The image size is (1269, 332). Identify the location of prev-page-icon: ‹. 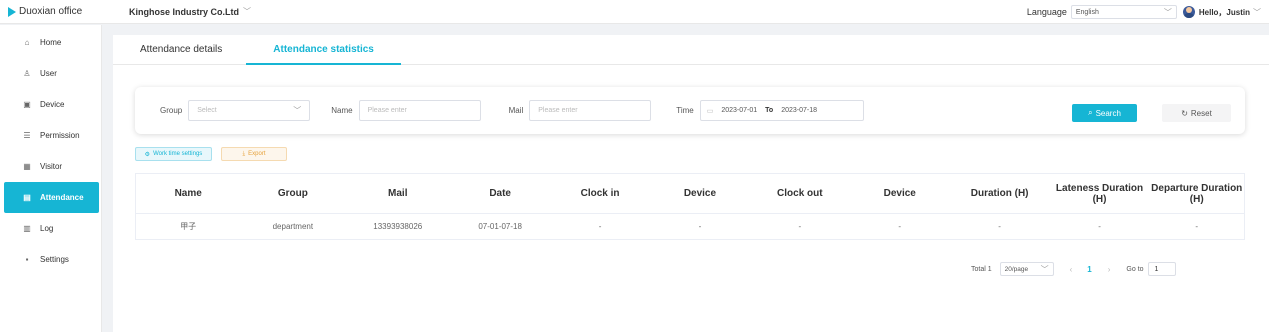
(1071, 269).